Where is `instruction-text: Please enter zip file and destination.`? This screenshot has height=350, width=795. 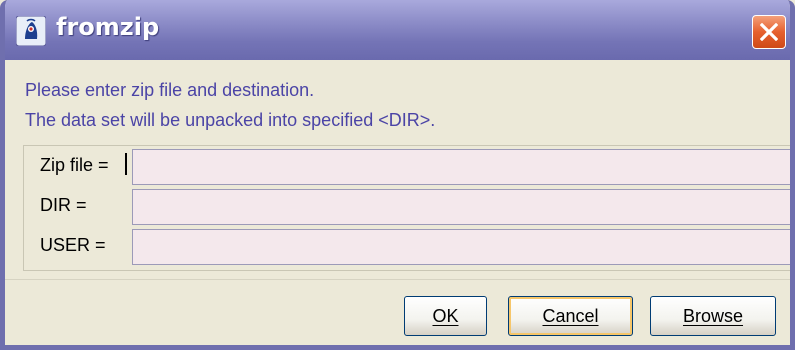
instruction-text: Please enter zip file and destination. is located at coordinates (170, 90).